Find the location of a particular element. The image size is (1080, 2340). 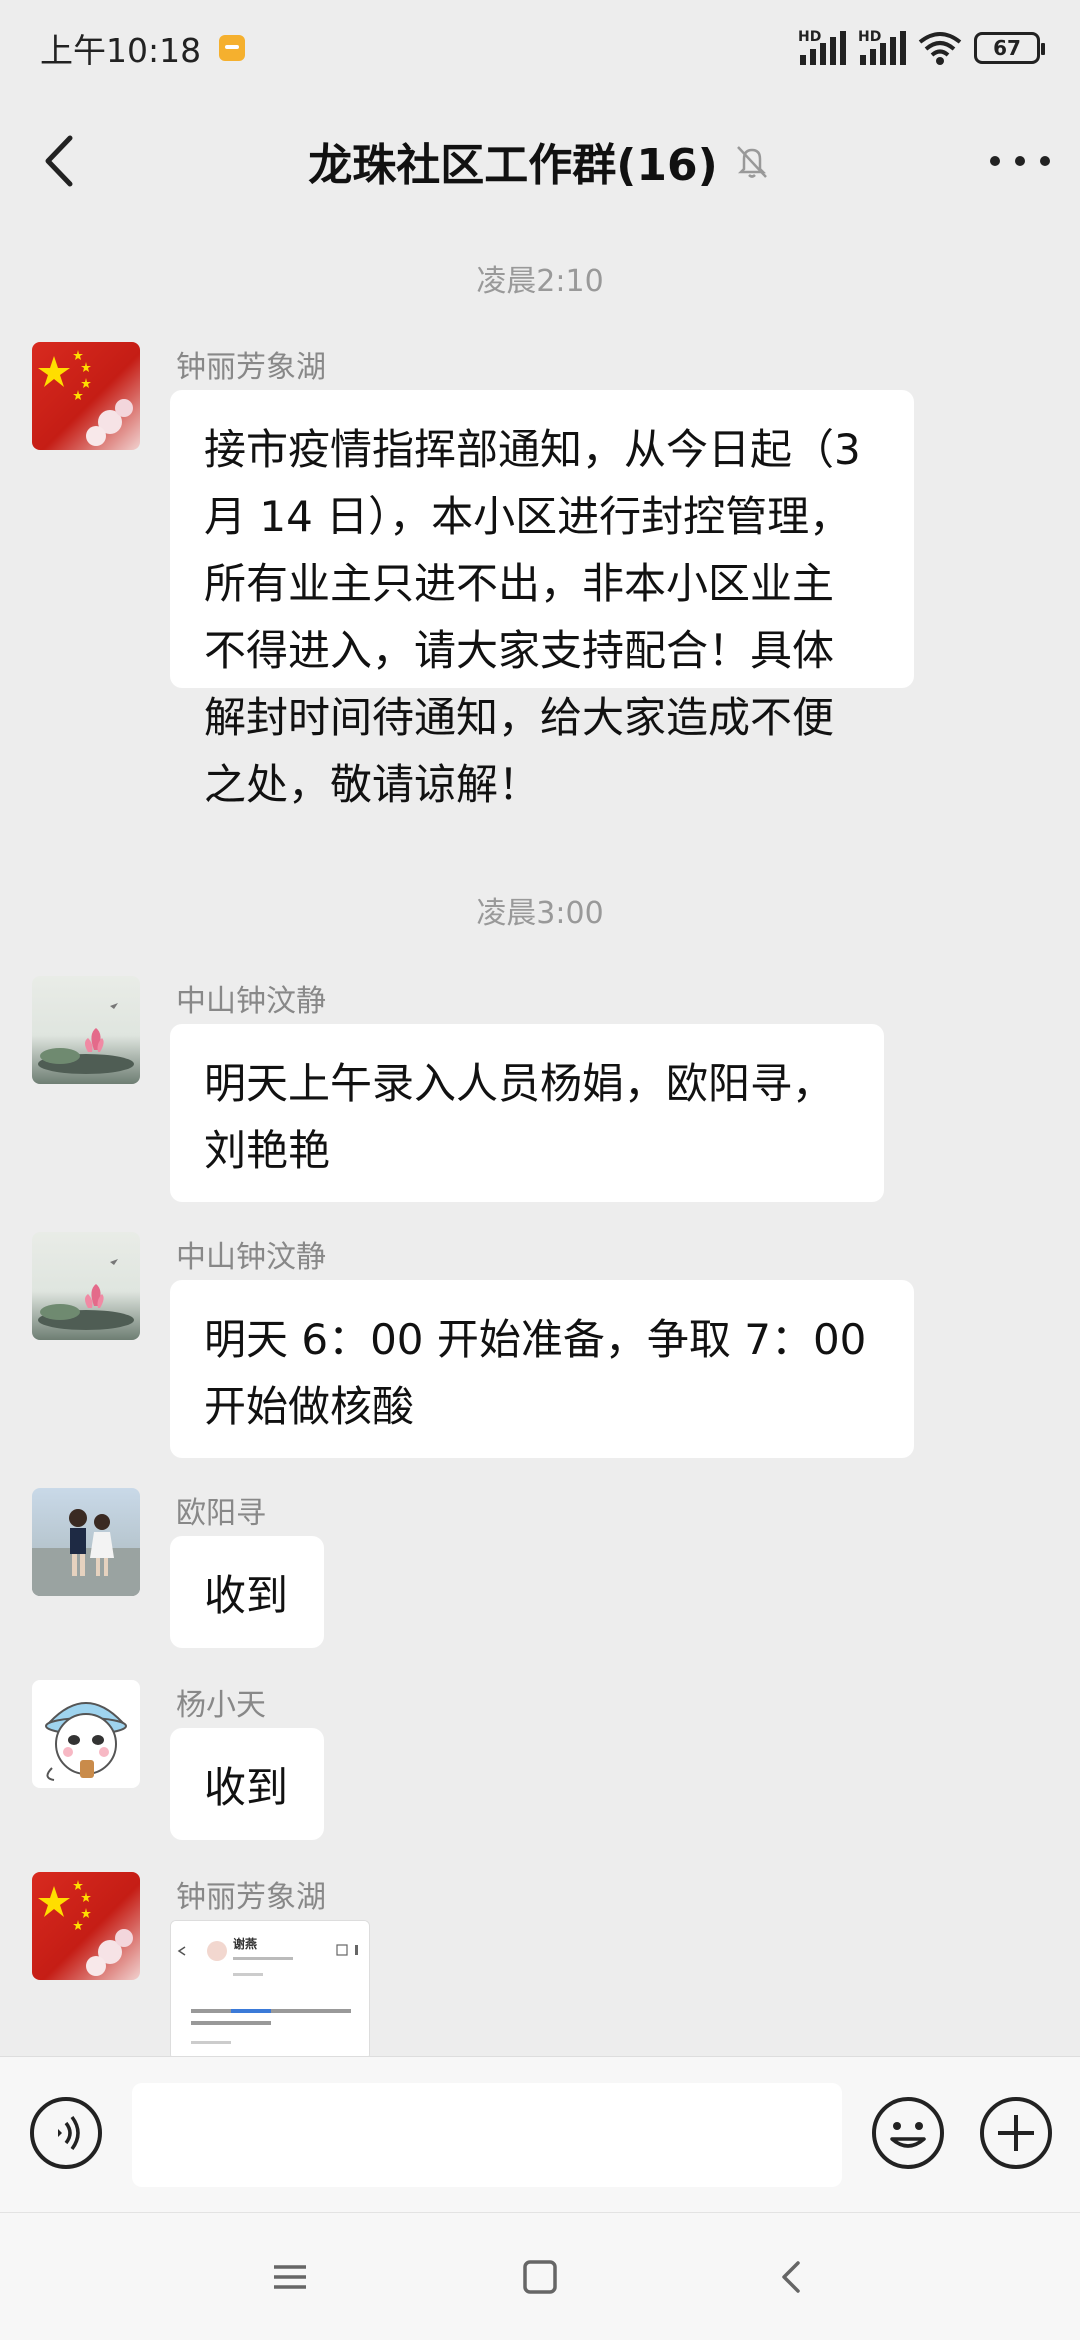

status-bar: 上午10:18 HD HD 67 is located at coordinates (540, 48).